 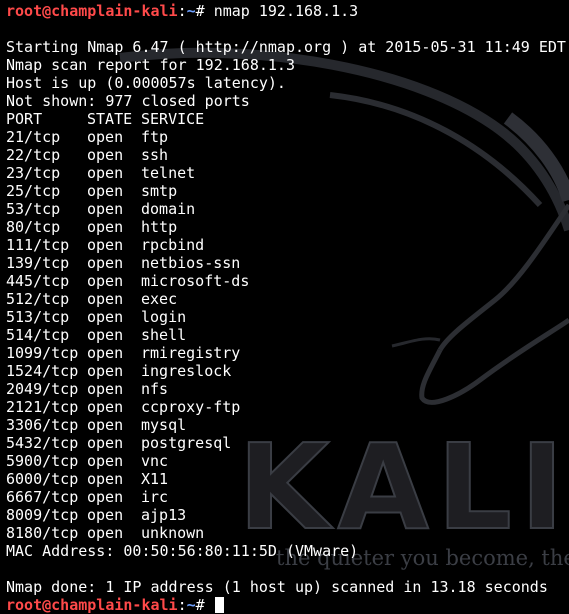 I want to click on port-service: domain, so click(x=168, y=209).